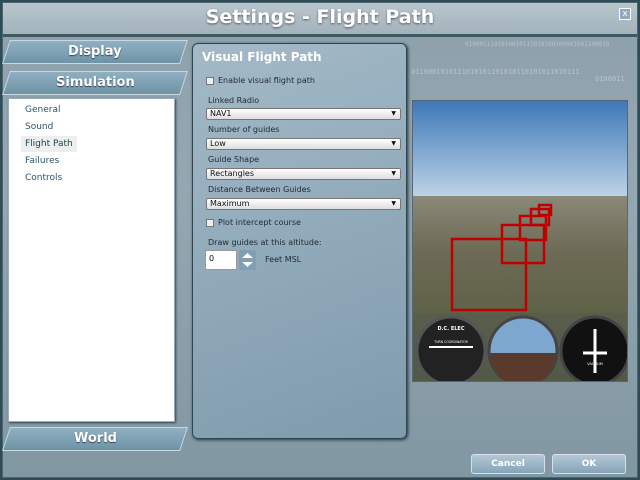 The width and height of the screenshot is (640, 480). Describe the element at coordinates (244, 129) in the screenshot. I see `number-of-guides-label: Number of guides` at that location.